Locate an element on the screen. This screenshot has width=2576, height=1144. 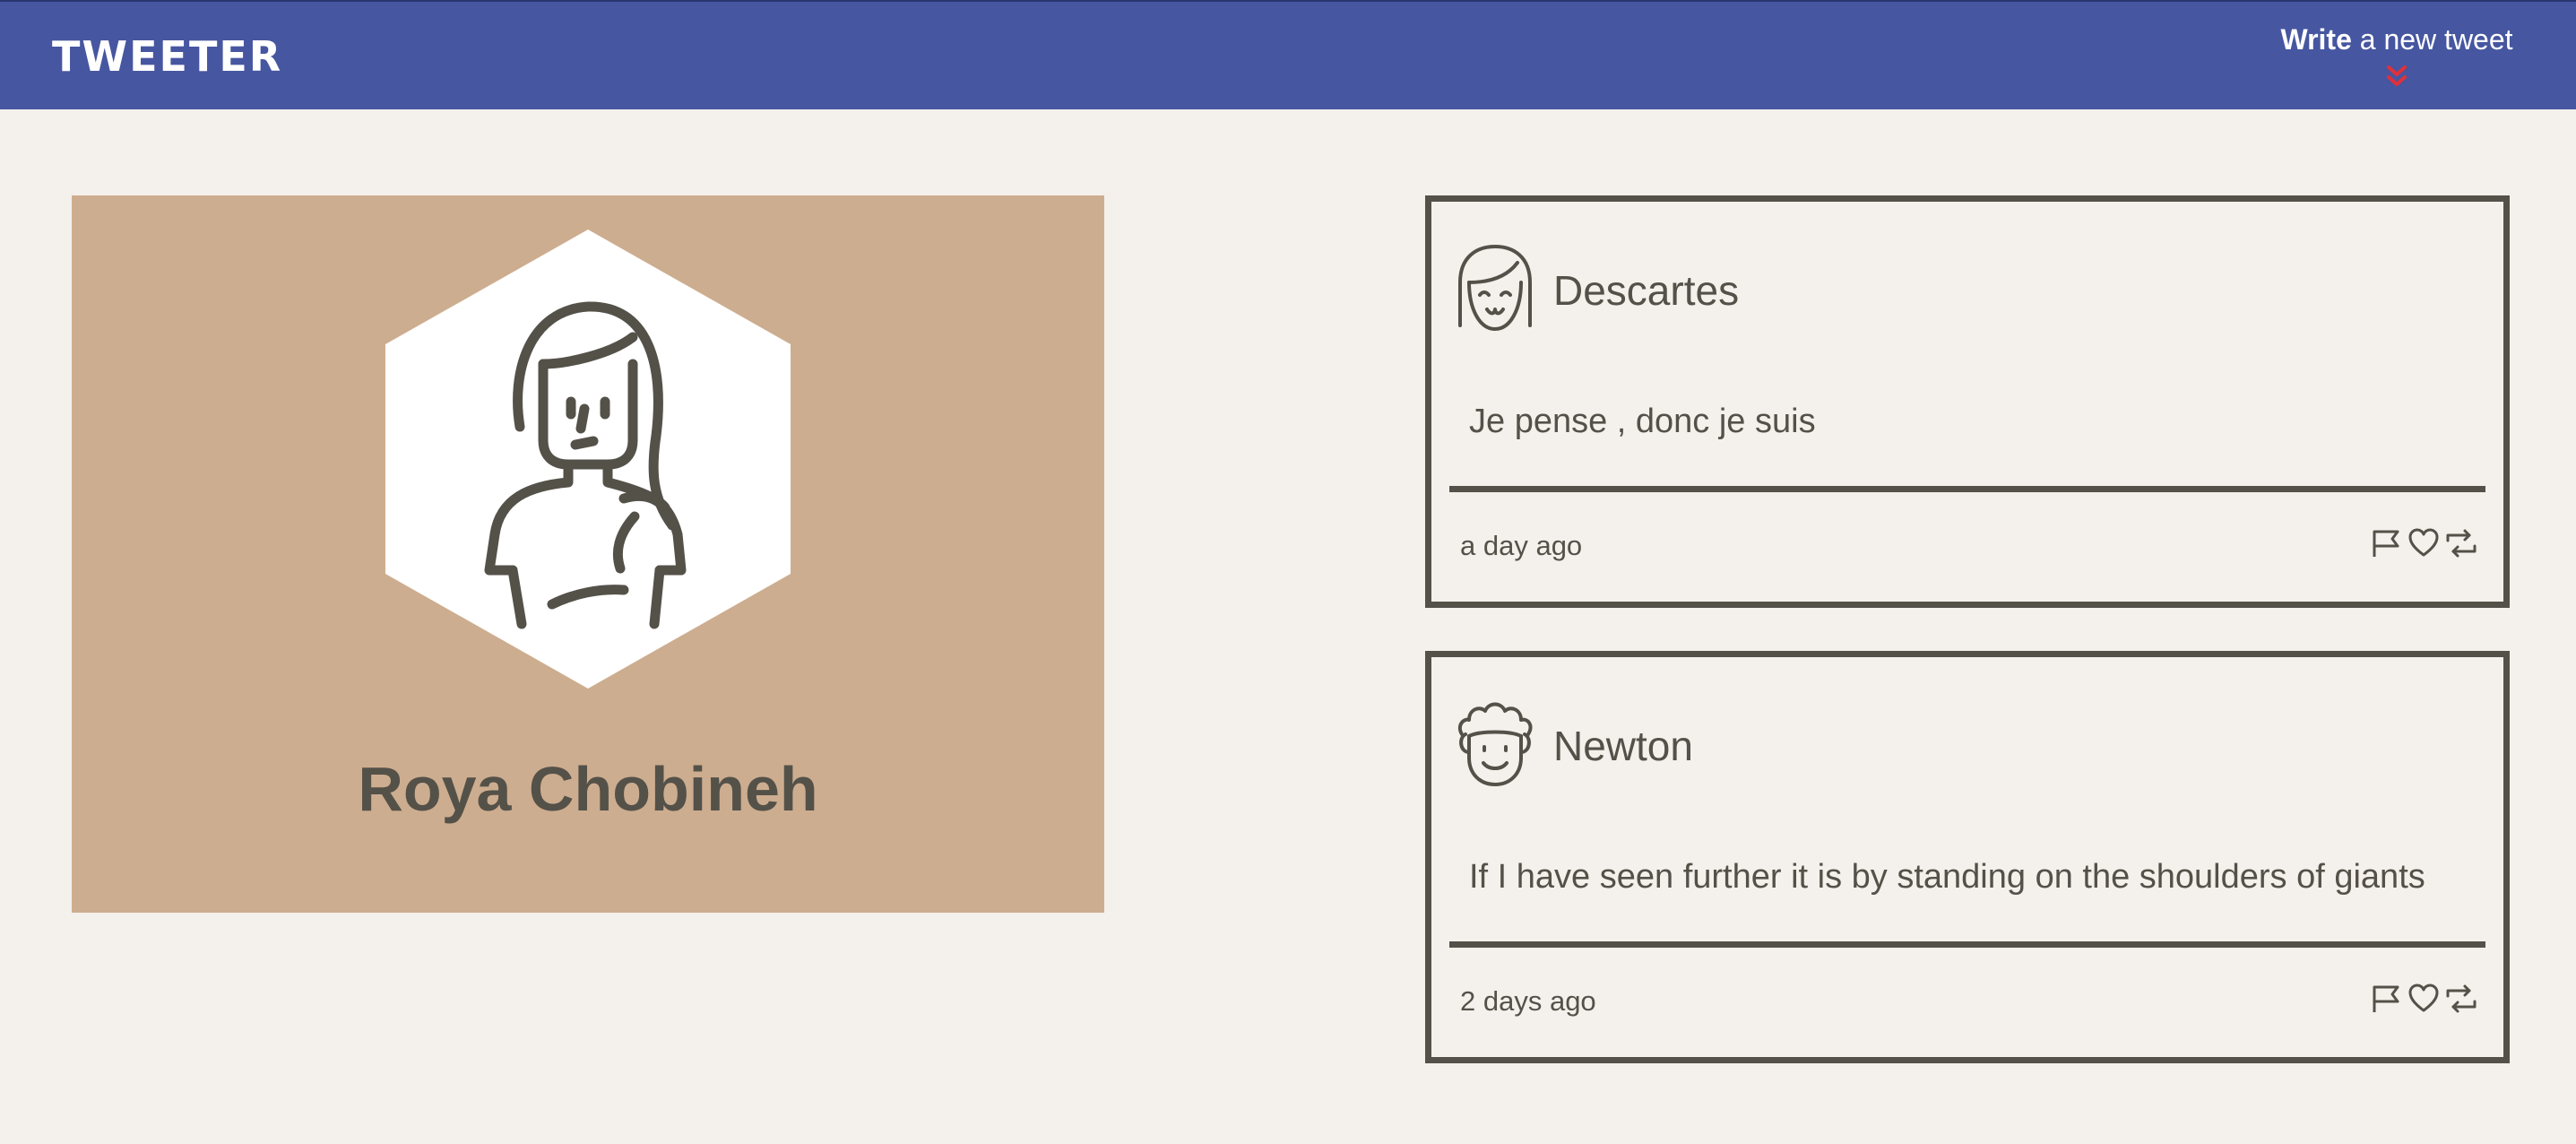
compose-label: a new tweet is located at coordinates (2432, 39).